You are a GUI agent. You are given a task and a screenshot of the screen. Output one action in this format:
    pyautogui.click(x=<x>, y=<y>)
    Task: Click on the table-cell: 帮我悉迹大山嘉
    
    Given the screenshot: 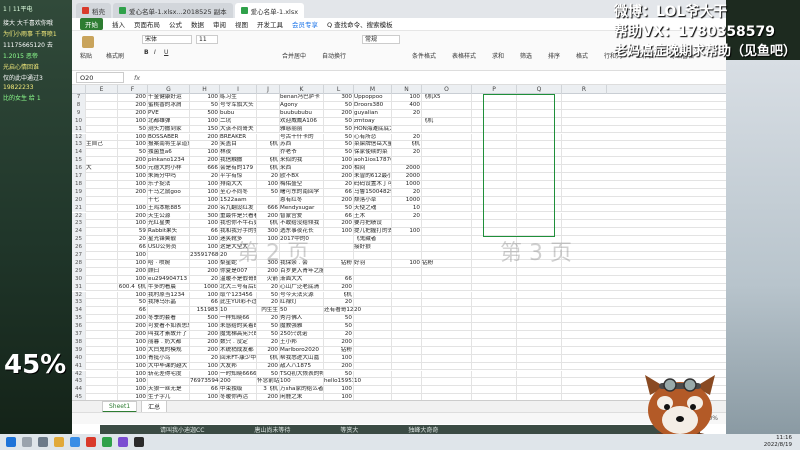 What is the action you would take?
    pyautogui.click(x=302, y=358)
    